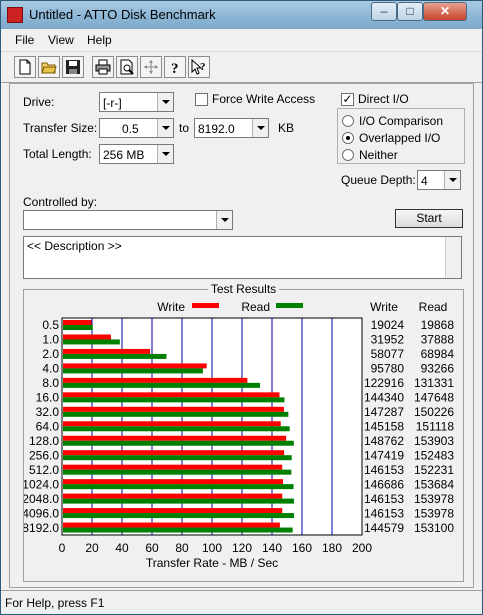 This screenshot has width=483, height=615. Describe the element at coordinates (378, 155) in the screenshot. I see `neither-label: Neither` at that location.